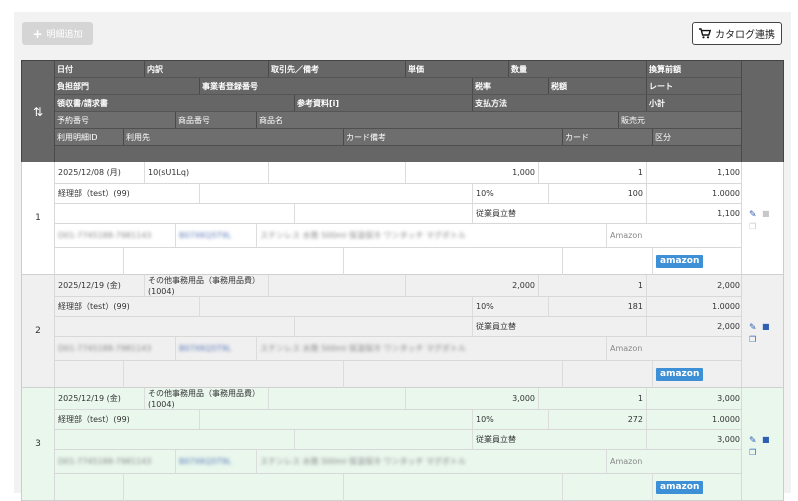  What do you see at coordinates (89, 172) in the screenshot?
I see `cell-date: 2025/12/08 (月)` at bounding box center [89, 172].